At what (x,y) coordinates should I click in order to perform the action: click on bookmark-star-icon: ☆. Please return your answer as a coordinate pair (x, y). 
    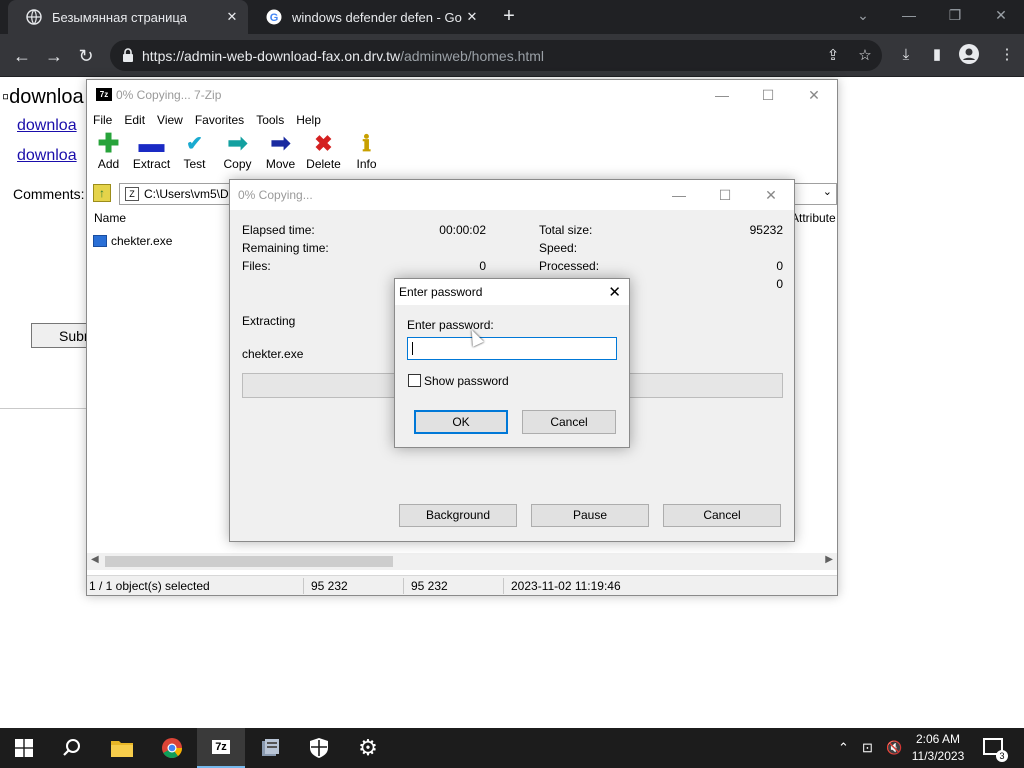
    Looking at the image, I should click on (865, 56).